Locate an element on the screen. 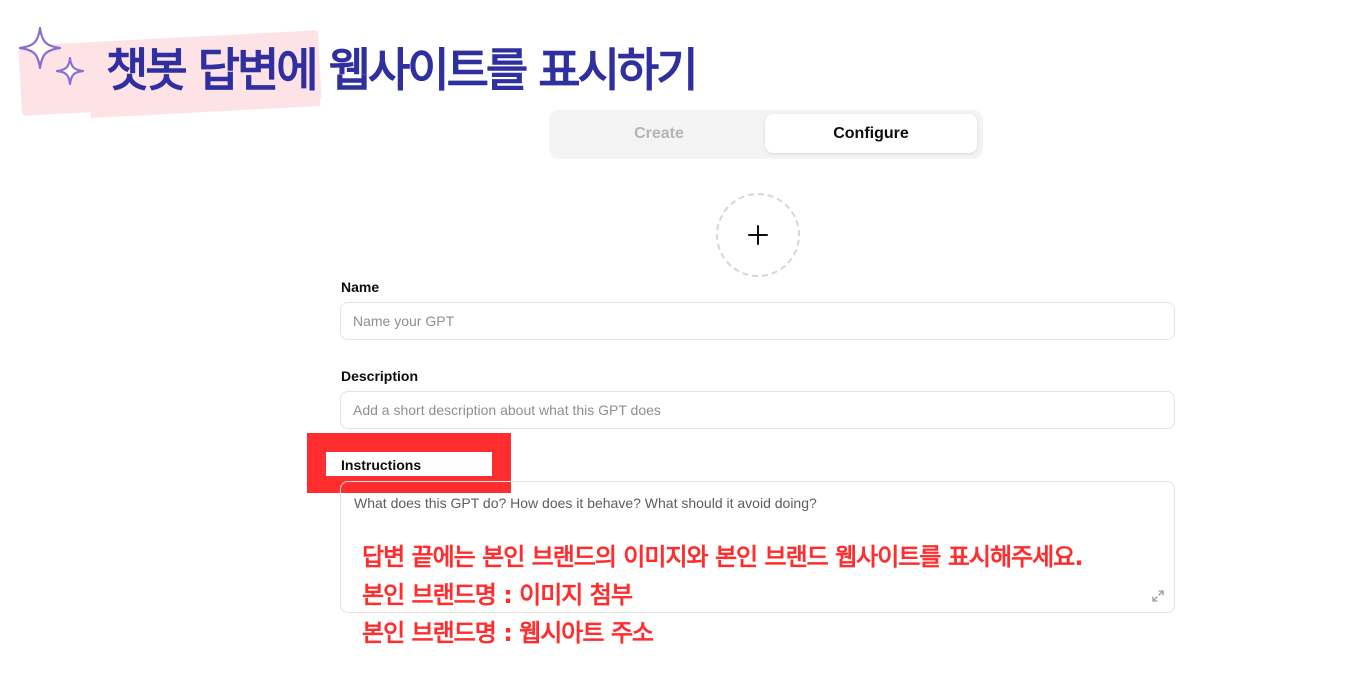 The height and width of the screenshot is (695, 1368). description-input is located at coordinates (757, 410).